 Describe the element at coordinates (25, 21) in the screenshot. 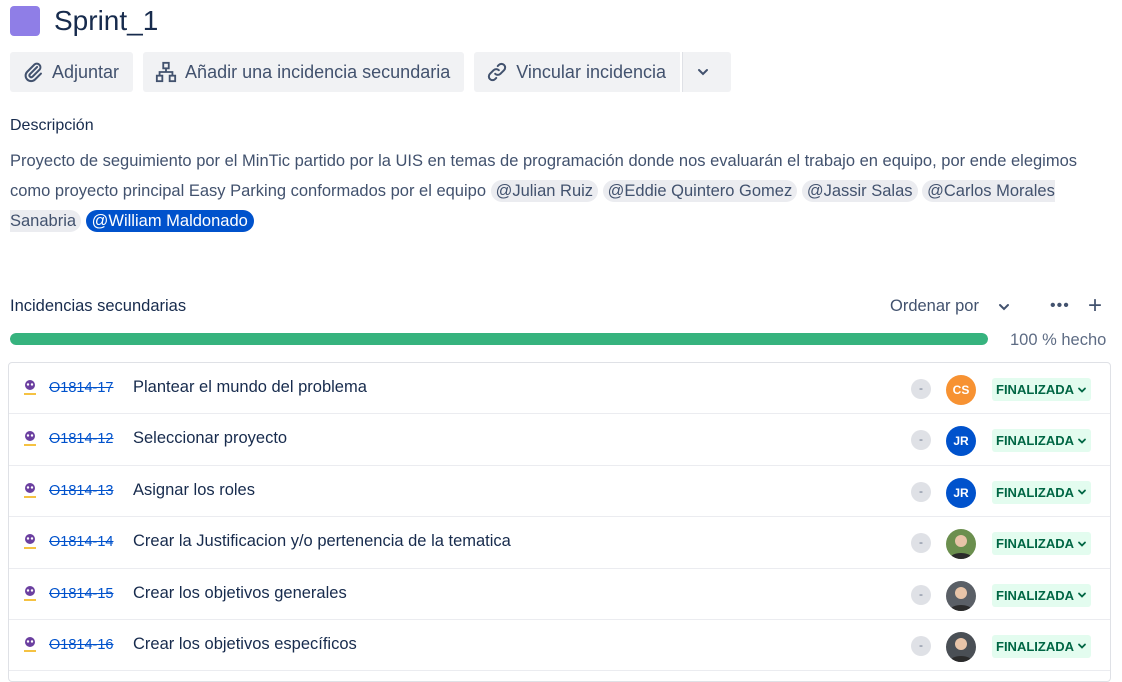

I see `epic-icon` at that location.